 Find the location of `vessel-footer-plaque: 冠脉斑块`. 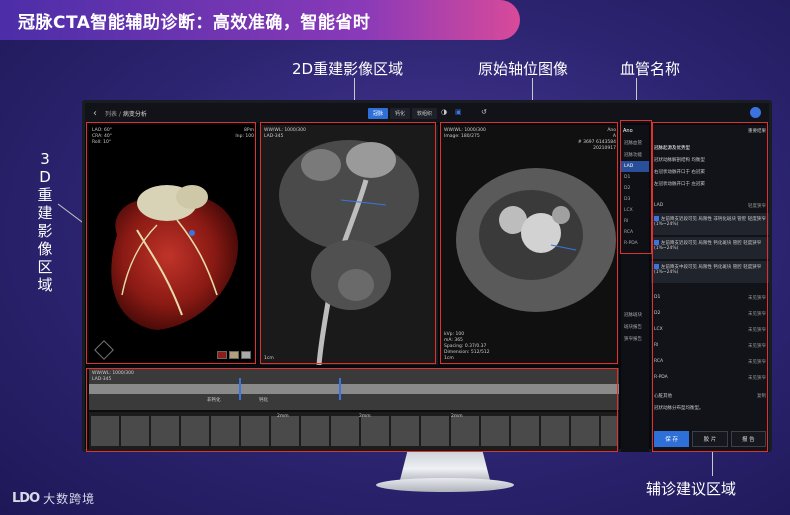

vessel-footer-plaque: 冠脉斑块 is located at coordinates (635, 315).